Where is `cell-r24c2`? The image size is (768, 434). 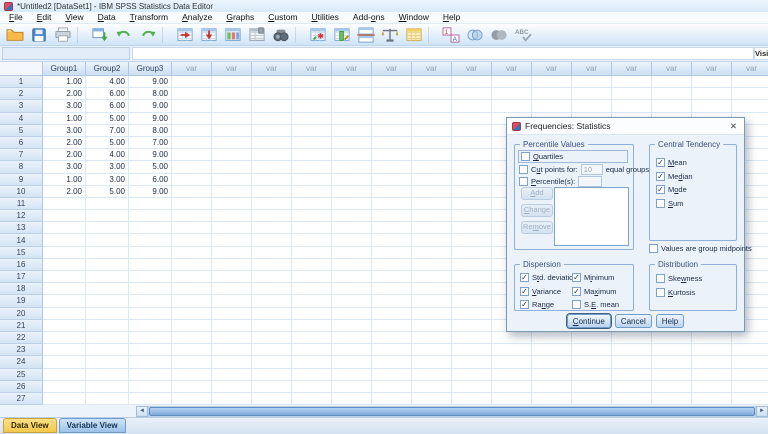
cell-r24c2 is located at coordinates (107, 362).